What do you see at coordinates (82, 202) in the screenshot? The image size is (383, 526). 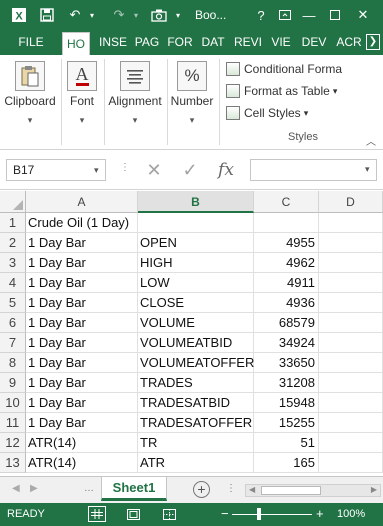 I see `column-header-a: A` at bounding box center [82, 202].